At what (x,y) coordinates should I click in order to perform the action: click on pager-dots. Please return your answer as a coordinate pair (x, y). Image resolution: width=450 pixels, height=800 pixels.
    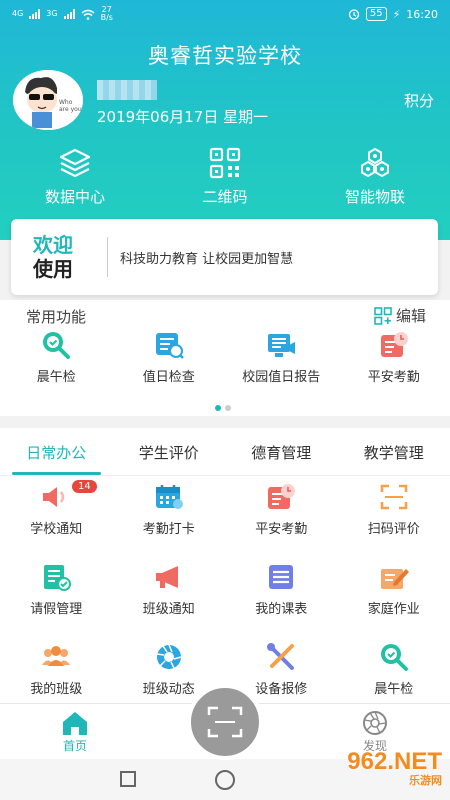
    Looking at the image, I should click on (223, 408).